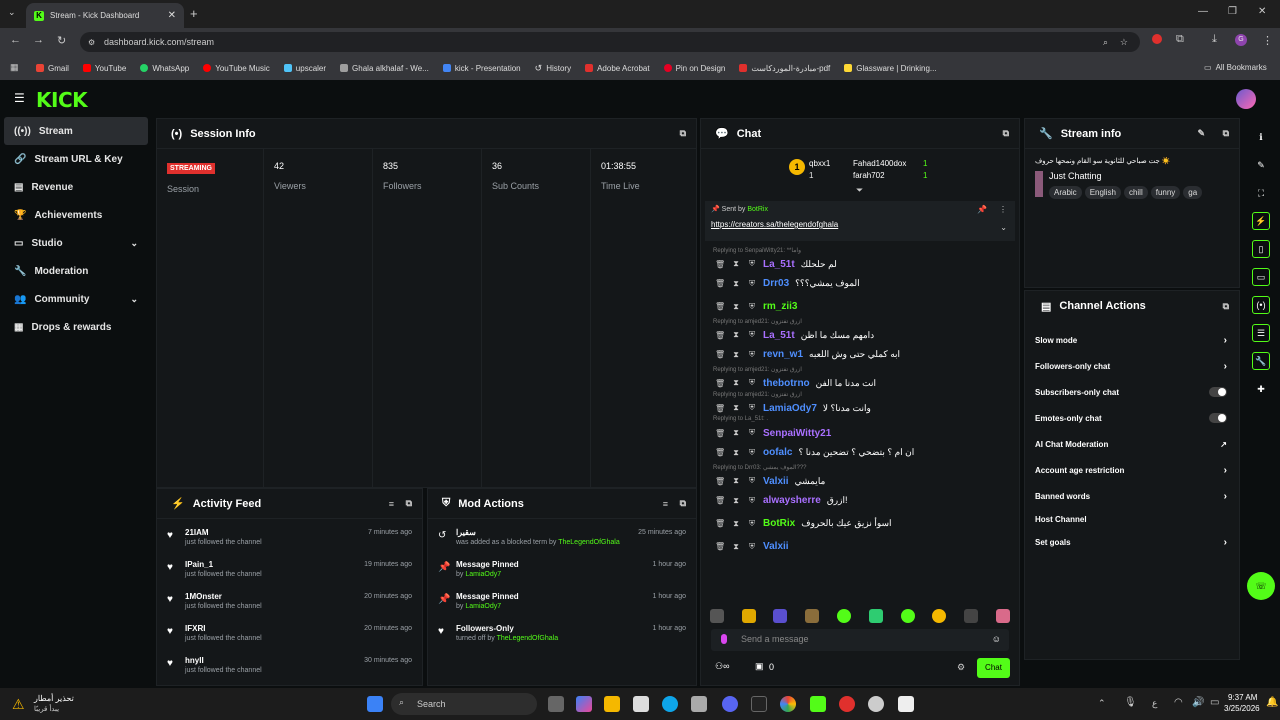 This screenshot has height=720, width=1280. Describe the element at coordinates (62, 100) in the screenshot. I see `kick-logo: KICK` at that location.